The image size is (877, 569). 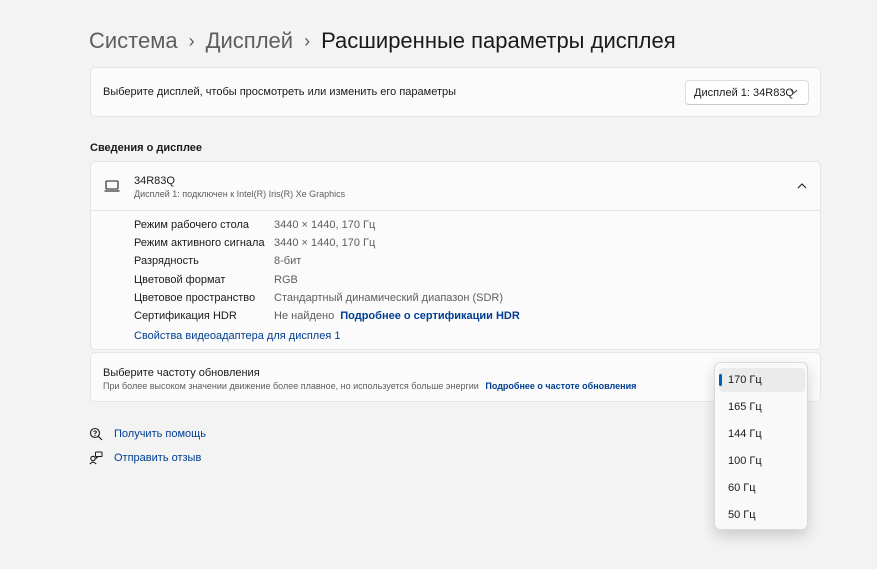 What do you see at coordinates (794, 91) in the screenshot?
I see `chevron-down-icon` at bounding box center [794, 91].